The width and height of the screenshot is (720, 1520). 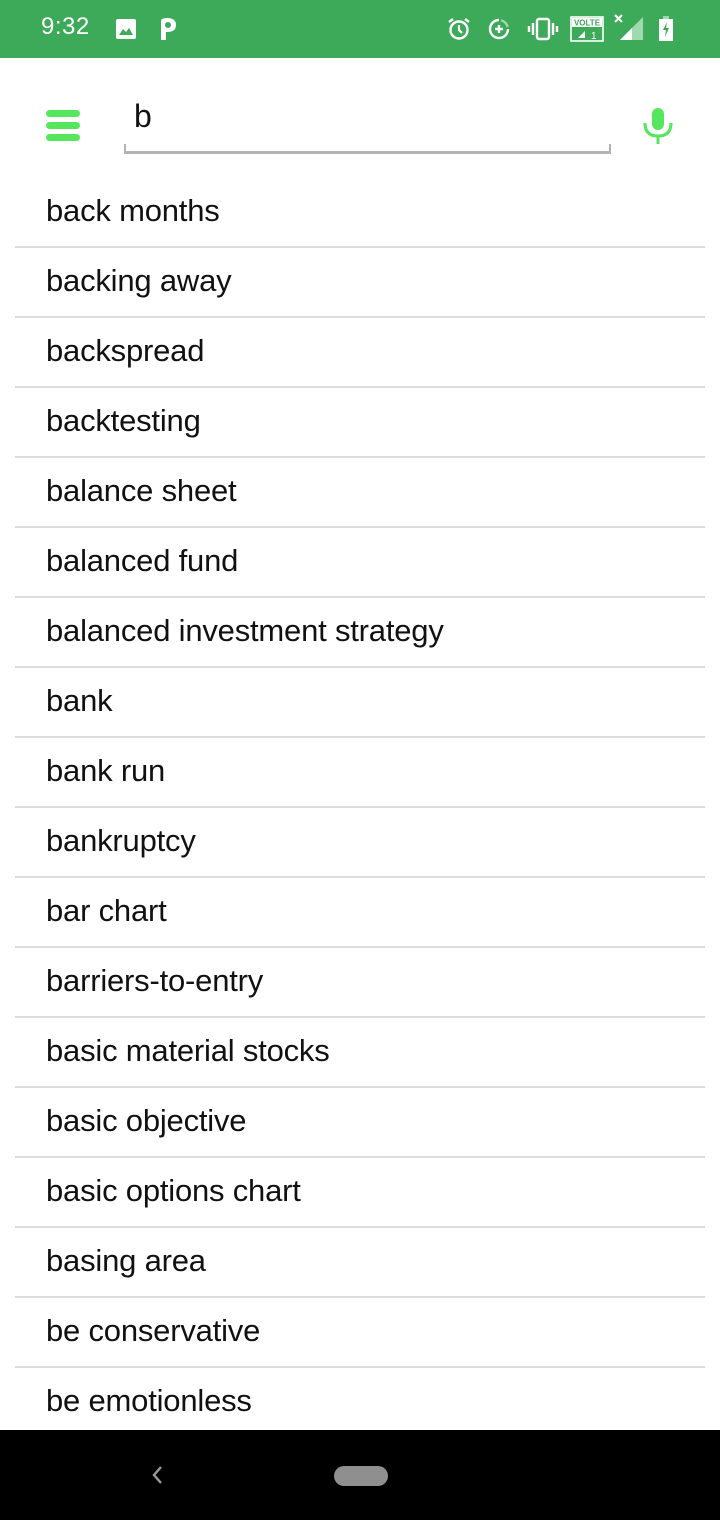 I want to click on list-item: balanced fund, so click(x=360, y=563).